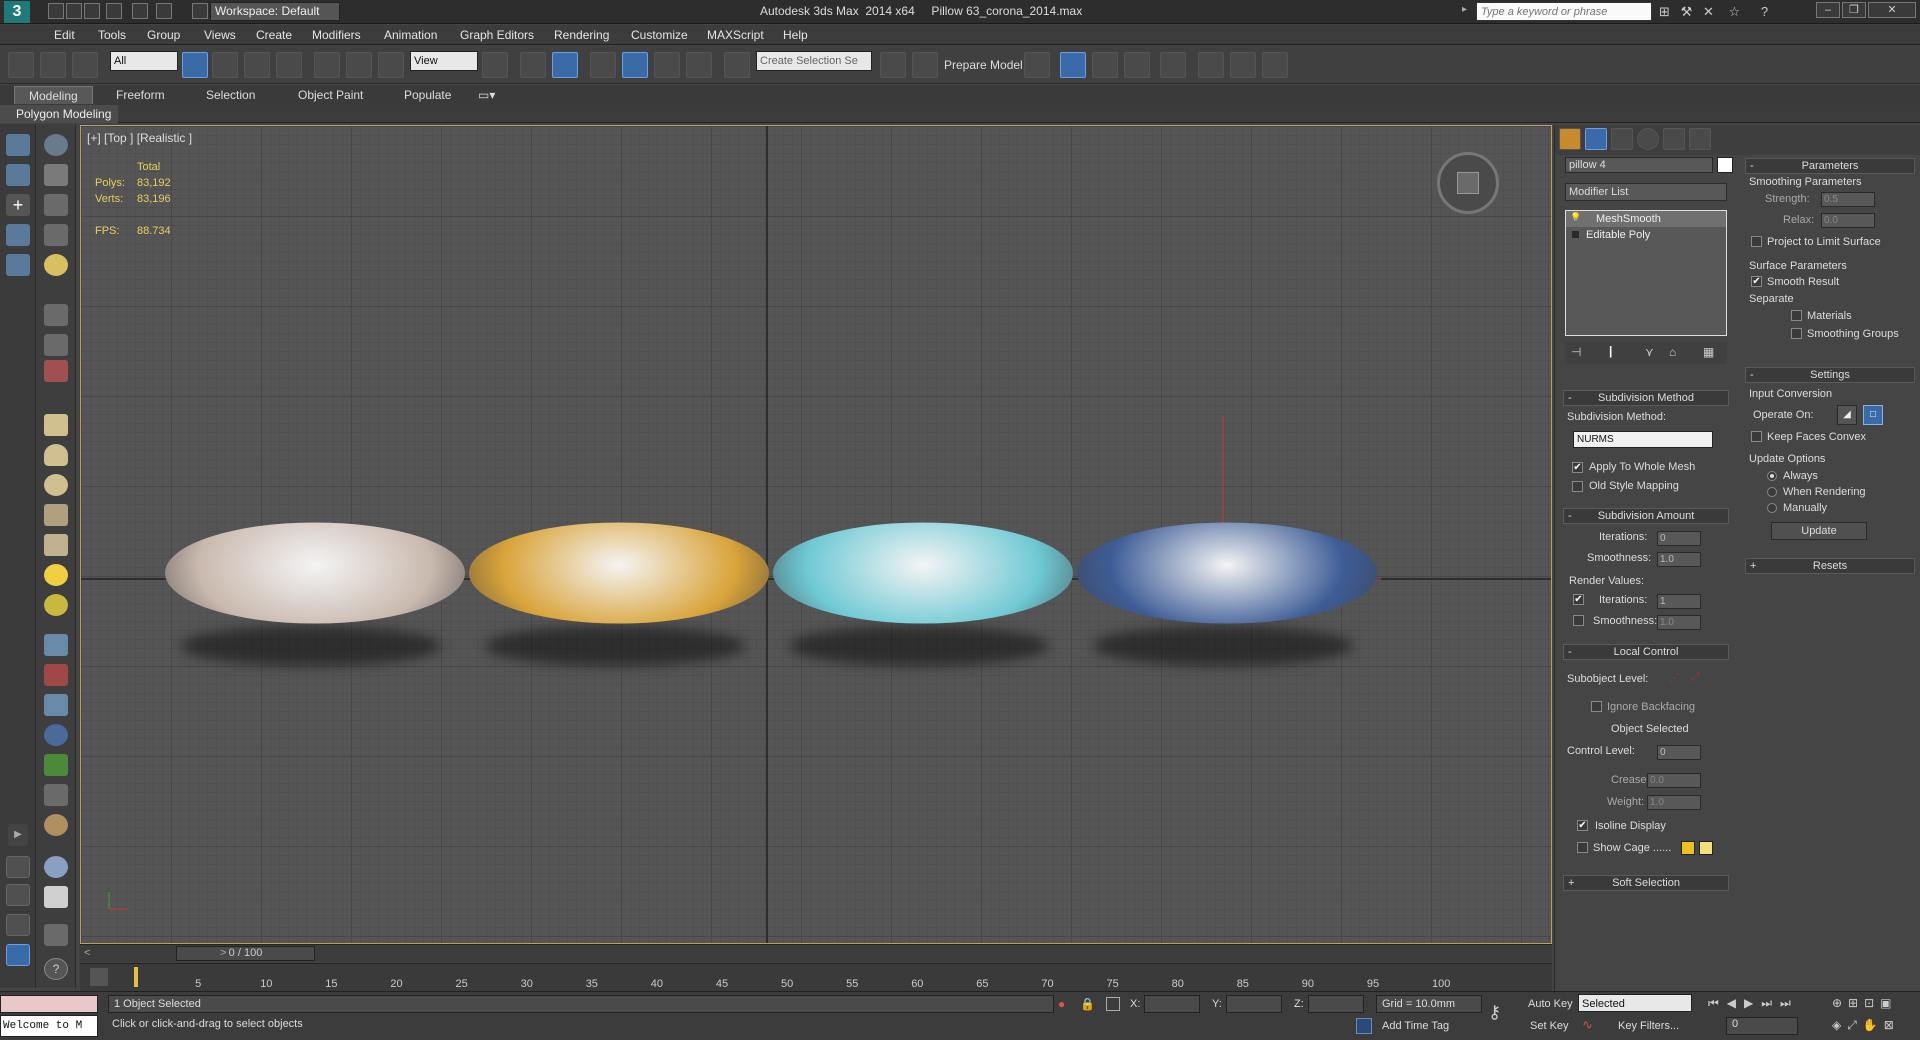  I want to click on relax-spinner: 0.0, so click(1848, 220).